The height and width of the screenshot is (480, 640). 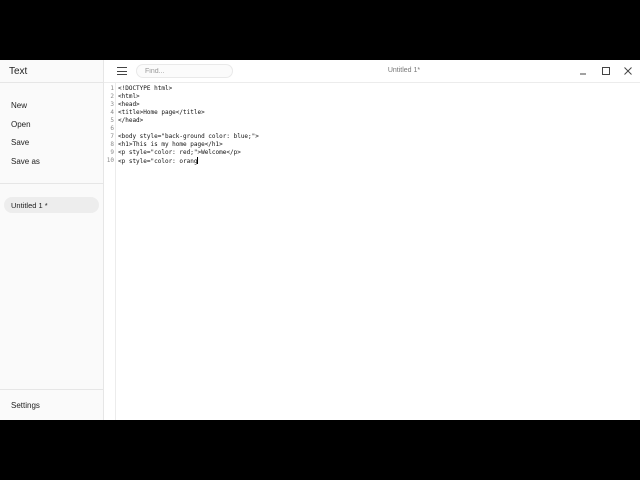 What do you see at coordinates (112, 136) in the screenshot?
I see `line-number: 7` at bounding box center [112, 136].